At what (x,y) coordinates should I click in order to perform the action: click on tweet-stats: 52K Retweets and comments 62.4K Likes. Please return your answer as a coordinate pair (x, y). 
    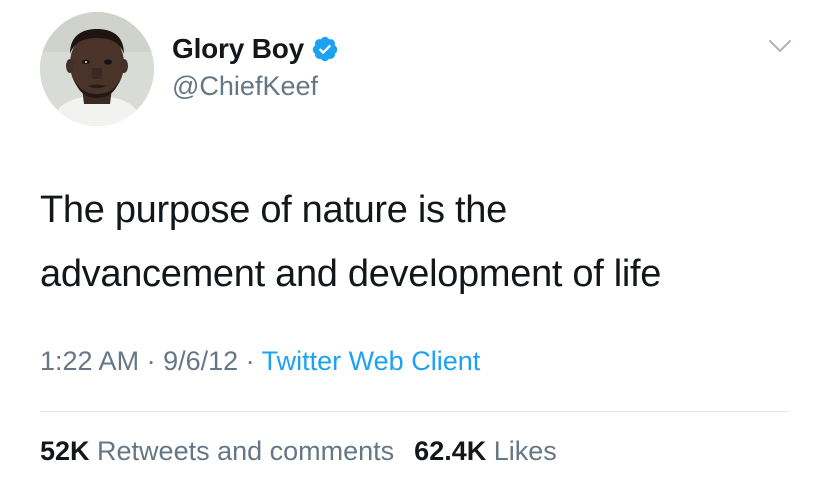
    Looking at the image, I should click on (298, 451).